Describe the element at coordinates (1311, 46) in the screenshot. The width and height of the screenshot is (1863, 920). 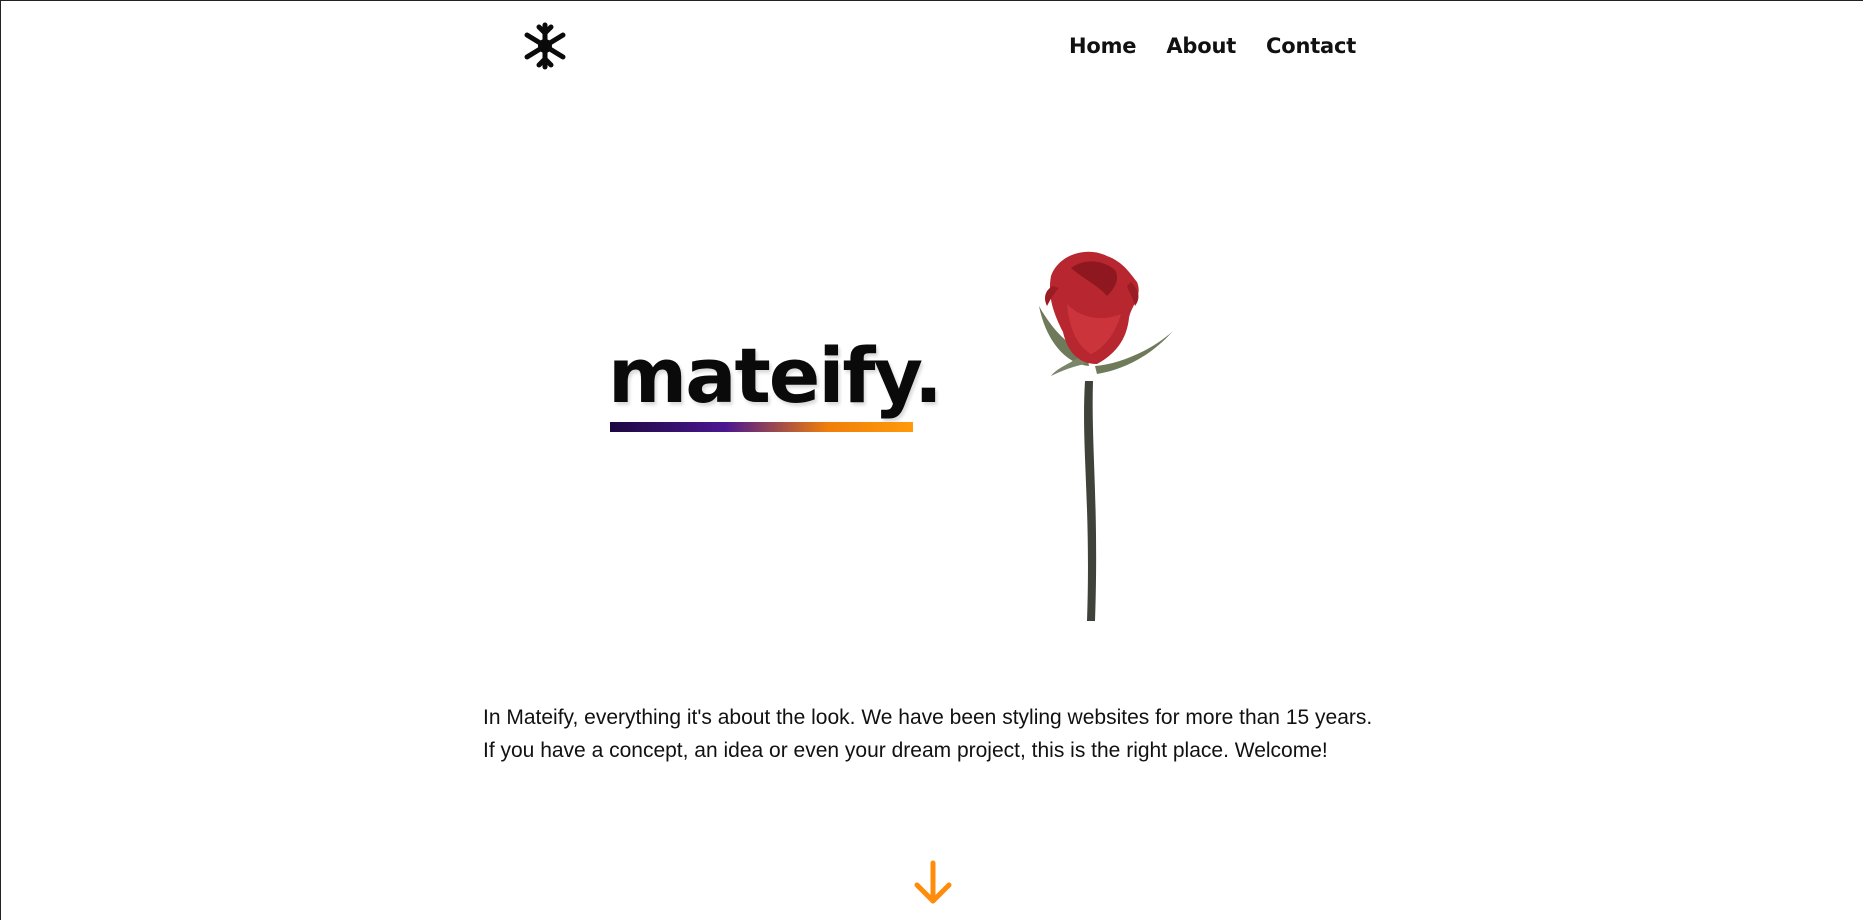
I see `nav-contact-link: Contact` at that location.